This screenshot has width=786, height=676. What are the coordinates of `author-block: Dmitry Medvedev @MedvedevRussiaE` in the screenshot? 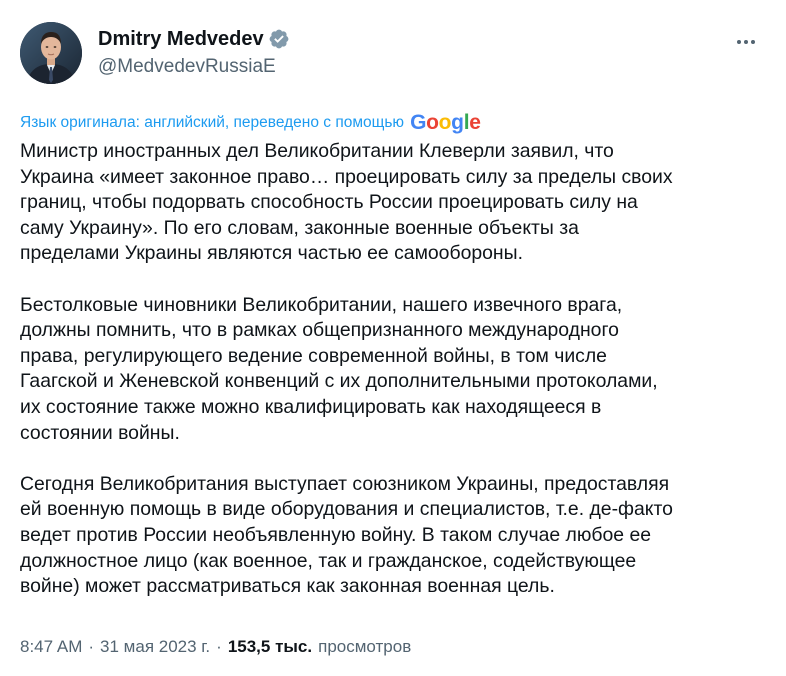 It's located at (194, 52).